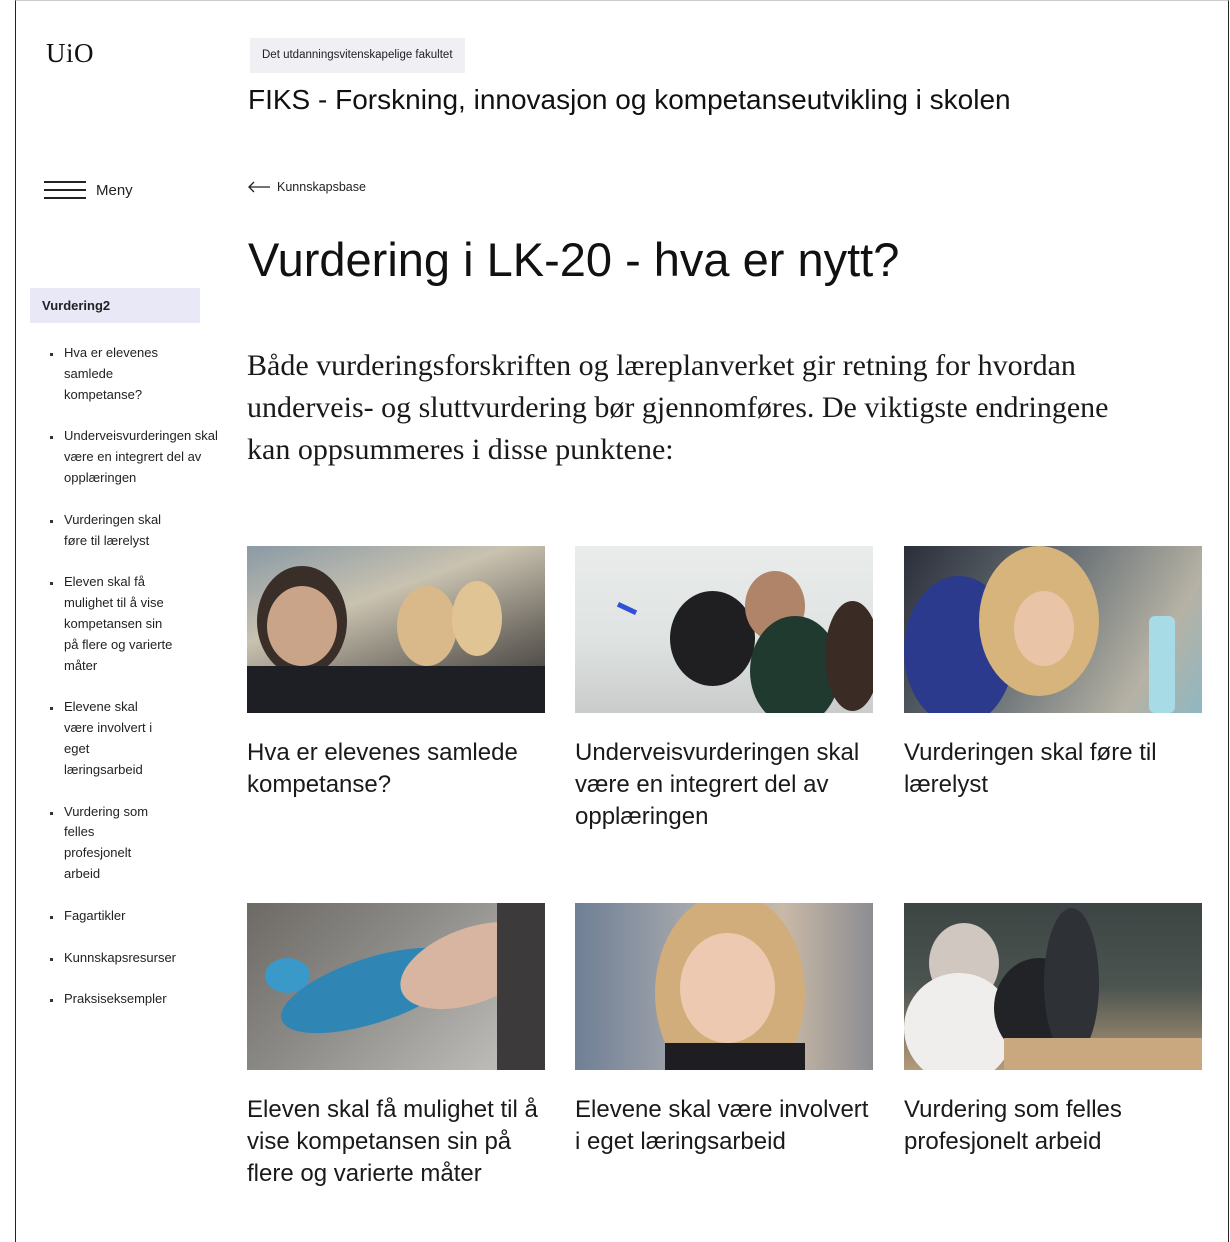  I want to click on breadcrumb-back-link: Kunnskapsbase, so click(306, 187).